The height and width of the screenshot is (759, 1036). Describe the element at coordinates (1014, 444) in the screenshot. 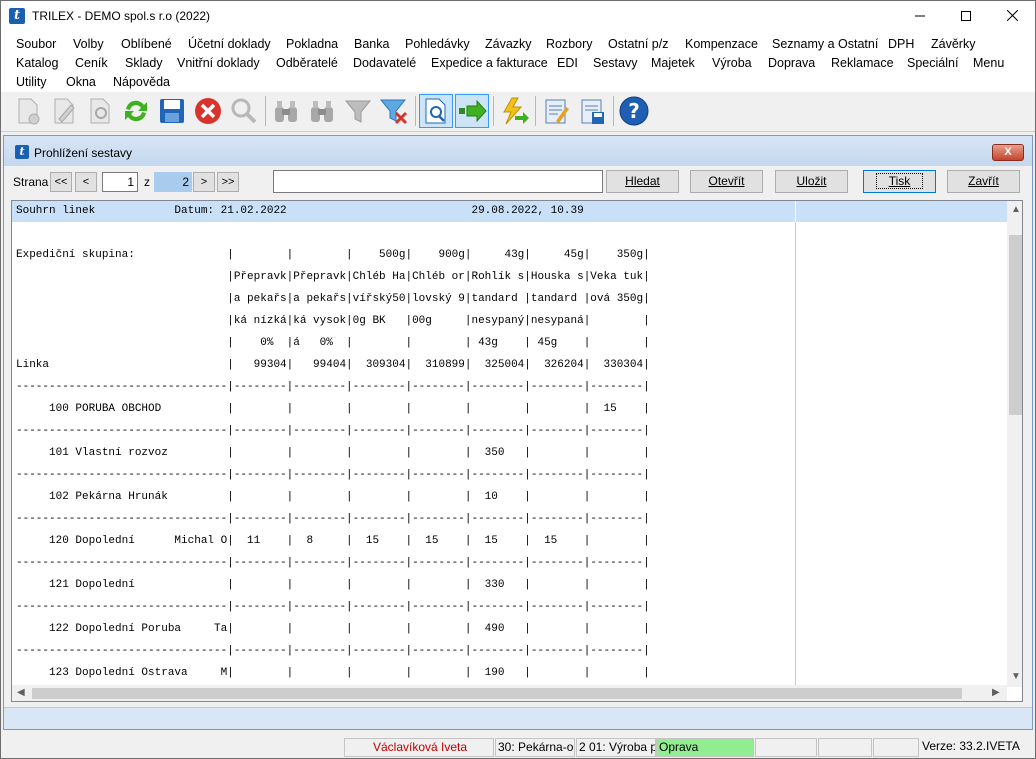

I see `vertical-scrollbar: ▲ ▼` at that location.